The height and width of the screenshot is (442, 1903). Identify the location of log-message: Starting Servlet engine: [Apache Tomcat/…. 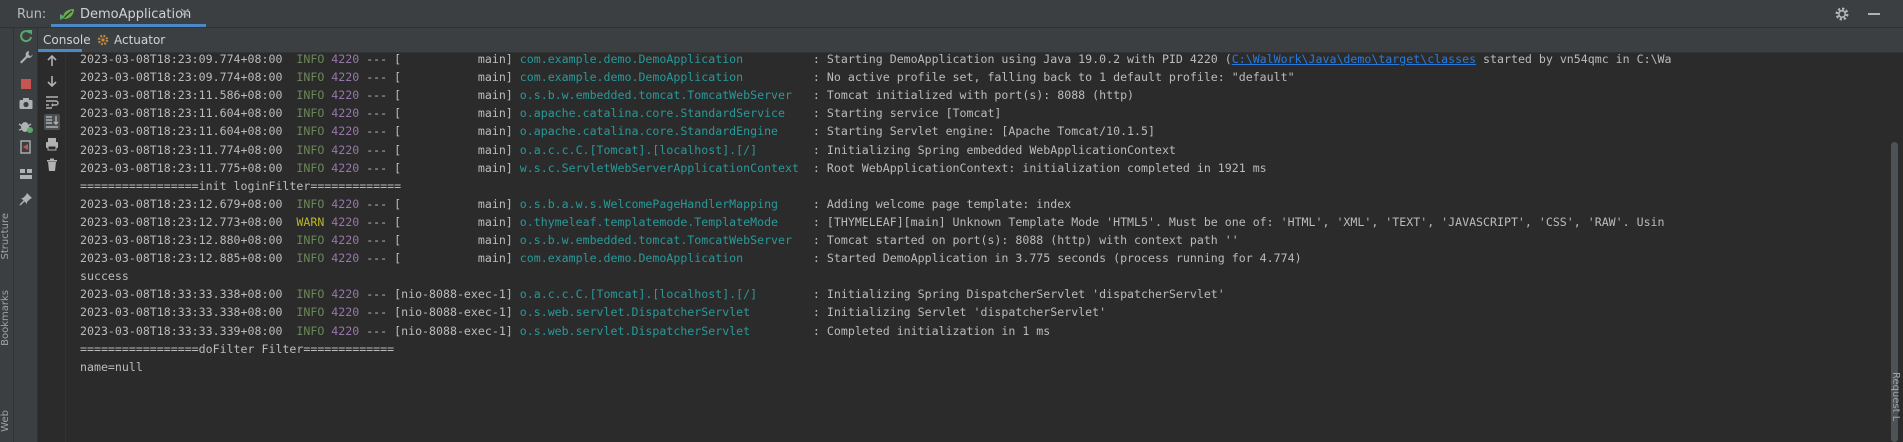
(990, 131).